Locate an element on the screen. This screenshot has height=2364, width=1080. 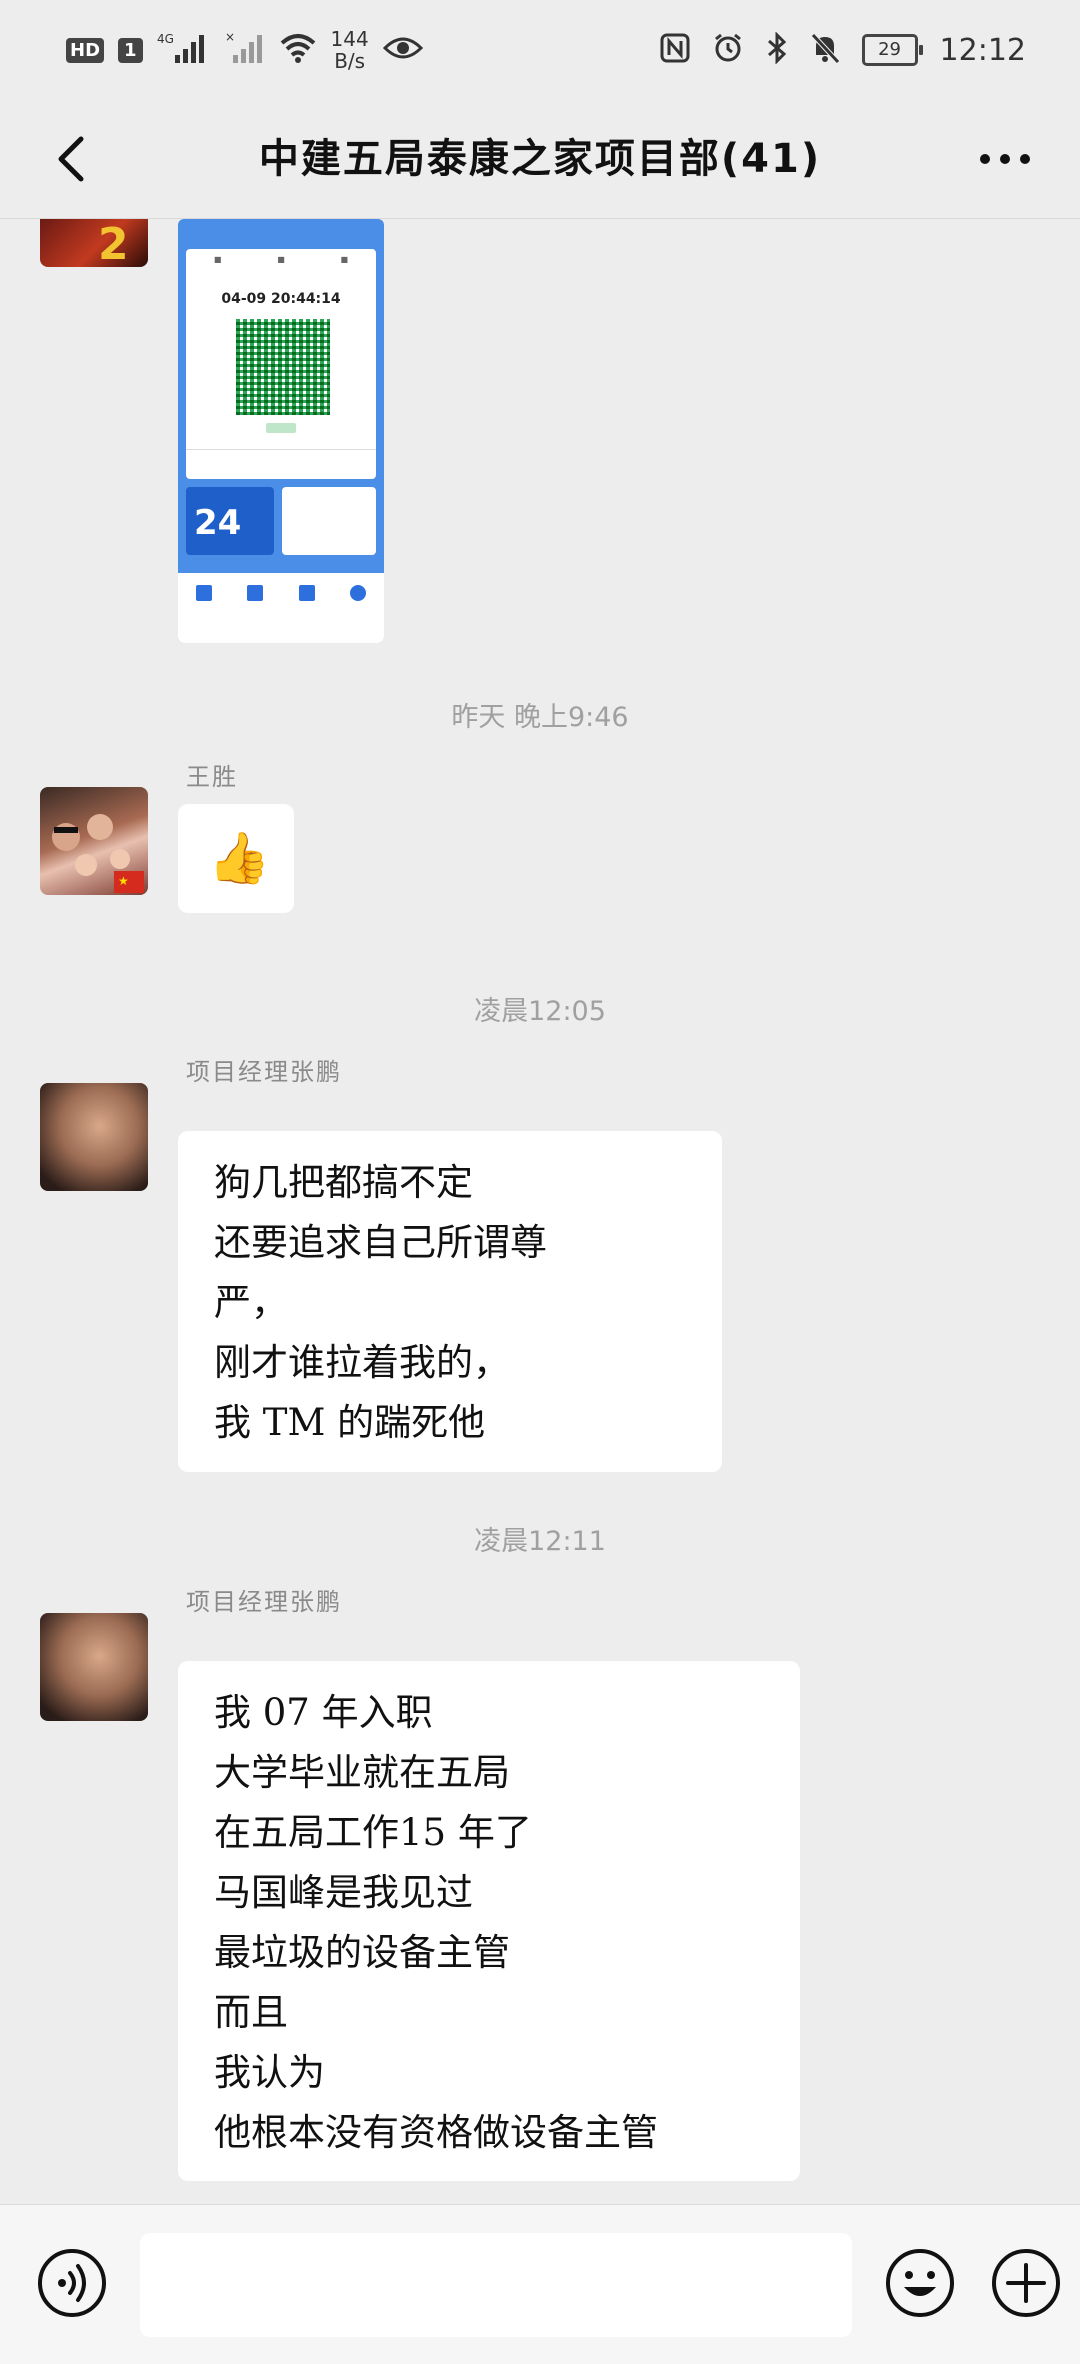
sender-name: 王胜 is located at coordinates (212, 777).